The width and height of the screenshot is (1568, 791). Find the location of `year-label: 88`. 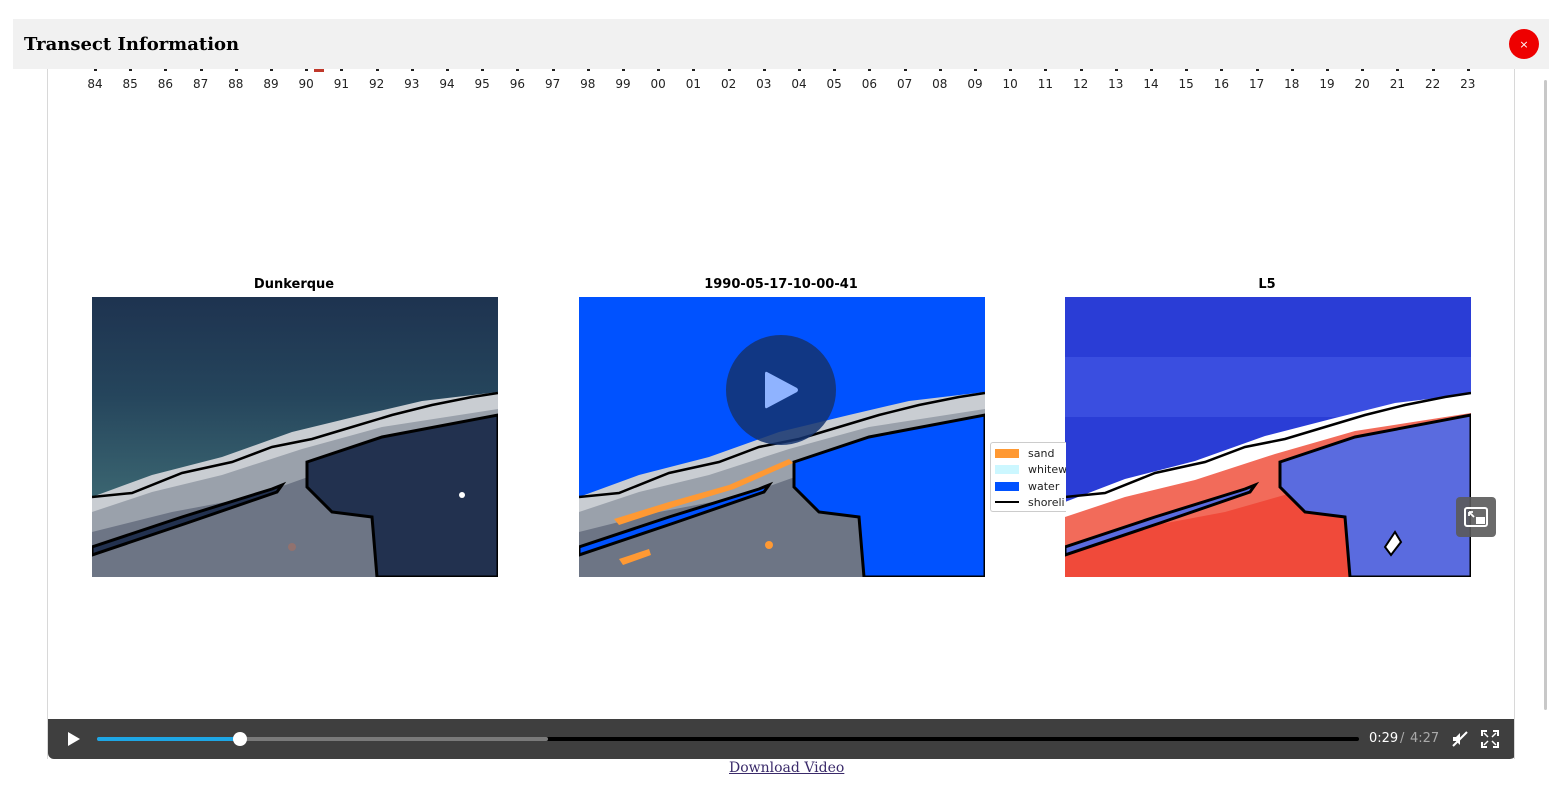

year-label: 88 is located at coordinates (236, 84).